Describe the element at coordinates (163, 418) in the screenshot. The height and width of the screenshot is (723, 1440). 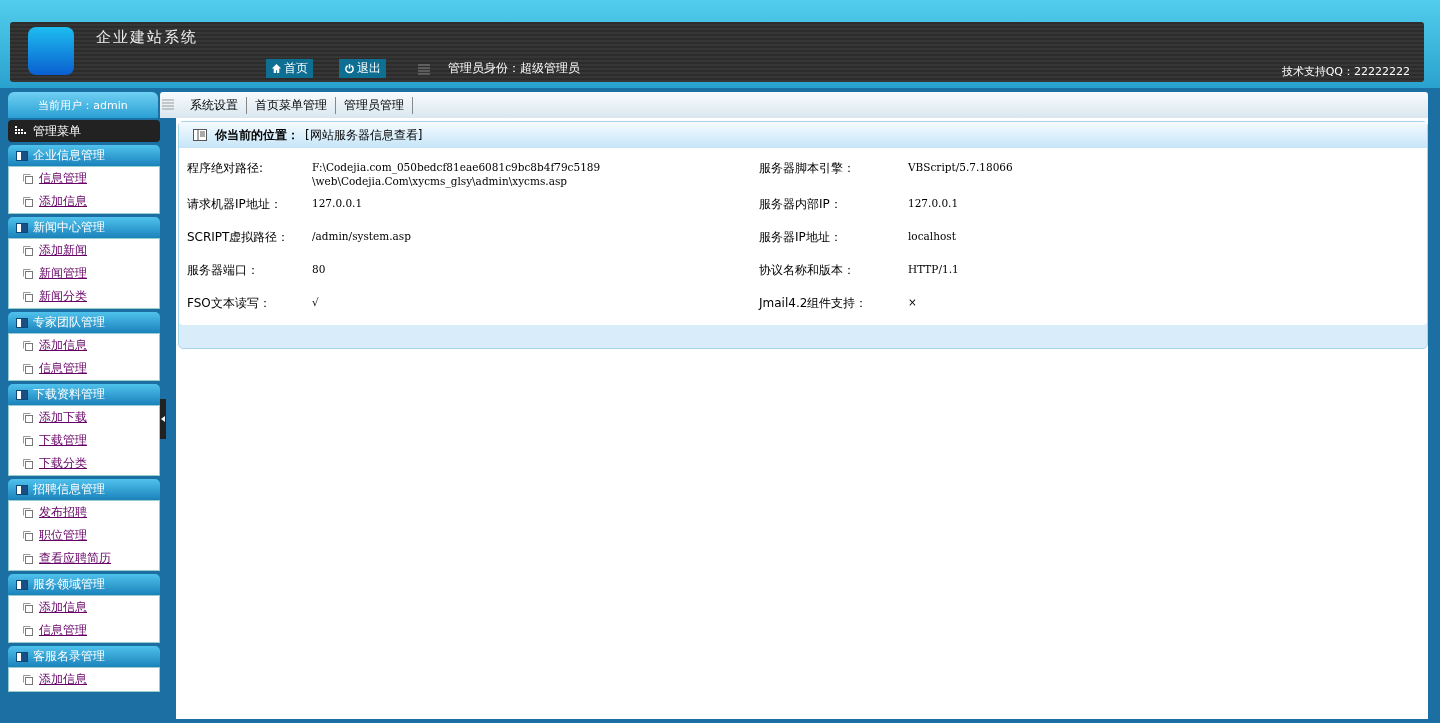
I see `collapse-handle-icon` at that location.